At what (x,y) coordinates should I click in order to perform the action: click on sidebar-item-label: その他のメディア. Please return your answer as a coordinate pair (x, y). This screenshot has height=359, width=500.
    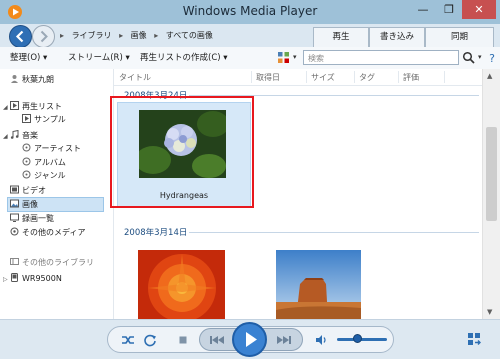
    Looking at the image, I should click on (54, 232).